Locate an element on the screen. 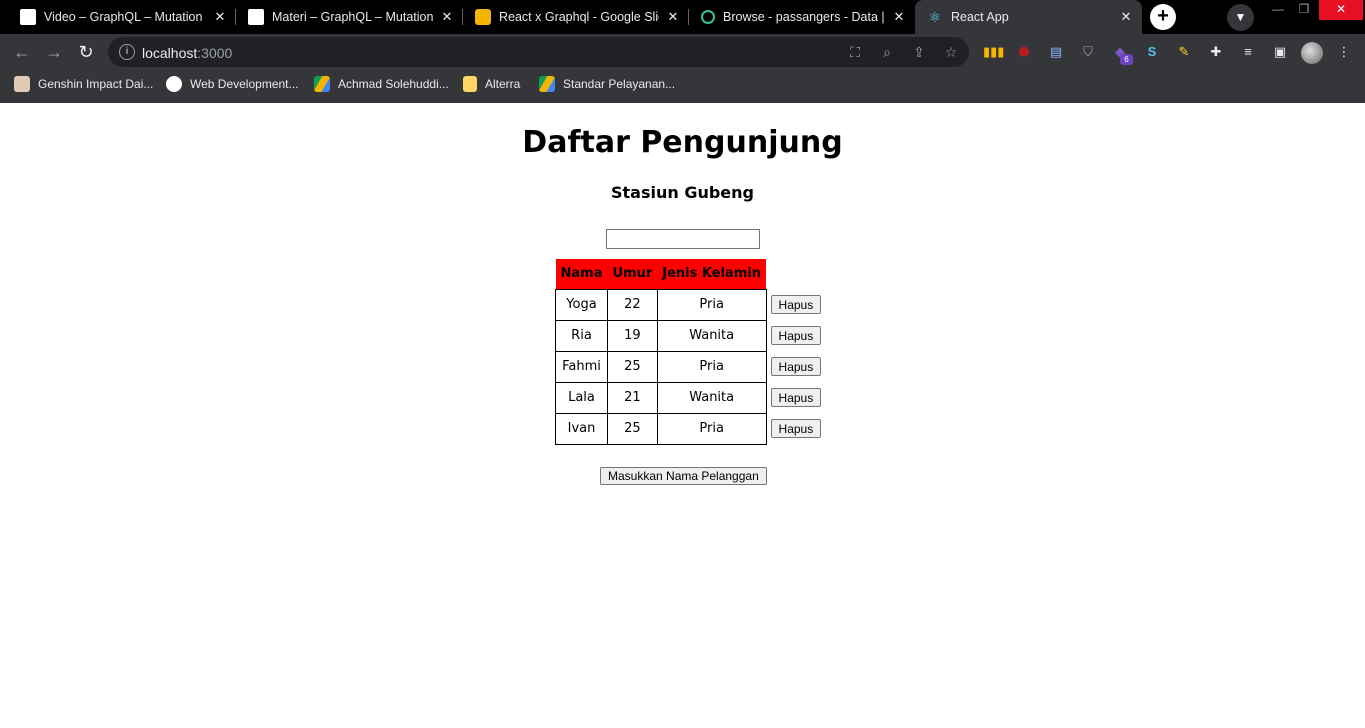  window-close-button: ✕ is located at coordinates (1341, 10).